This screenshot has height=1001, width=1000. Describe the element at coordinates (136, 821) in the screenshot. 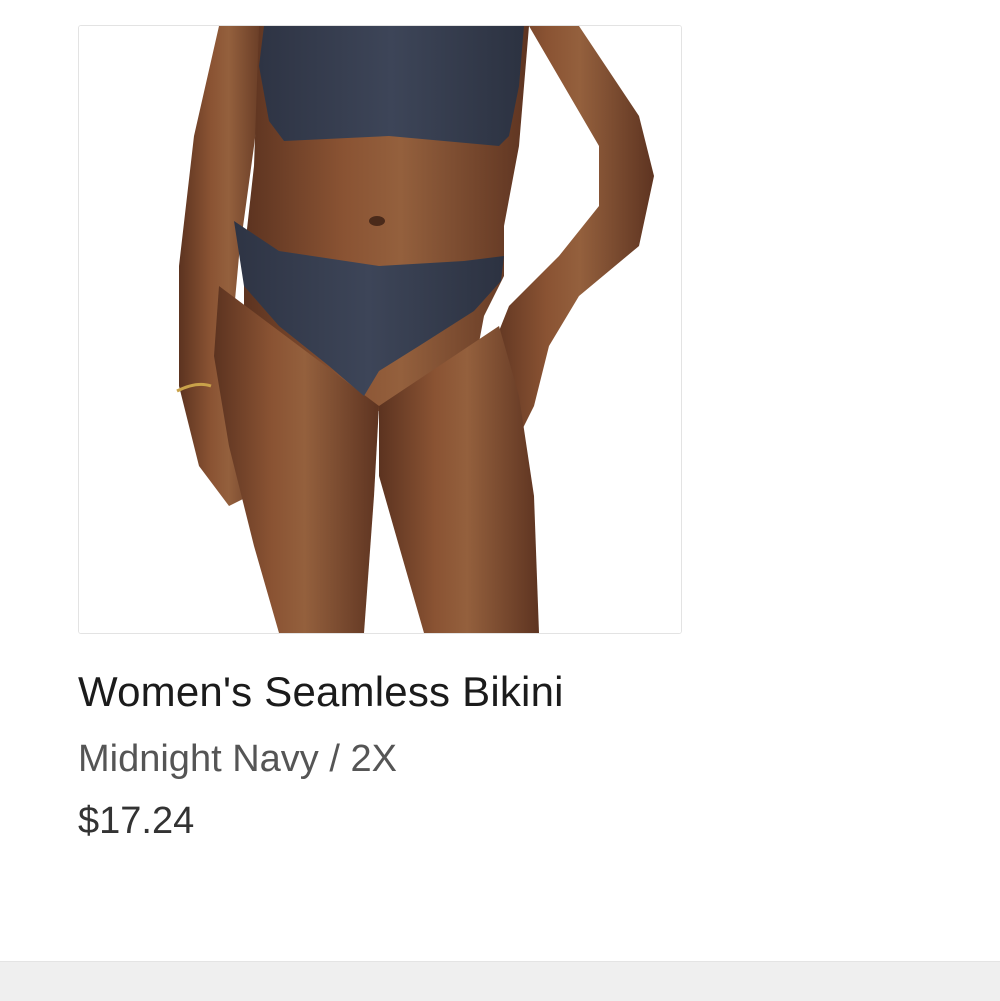

I see `product-price: $17.24` at that location.